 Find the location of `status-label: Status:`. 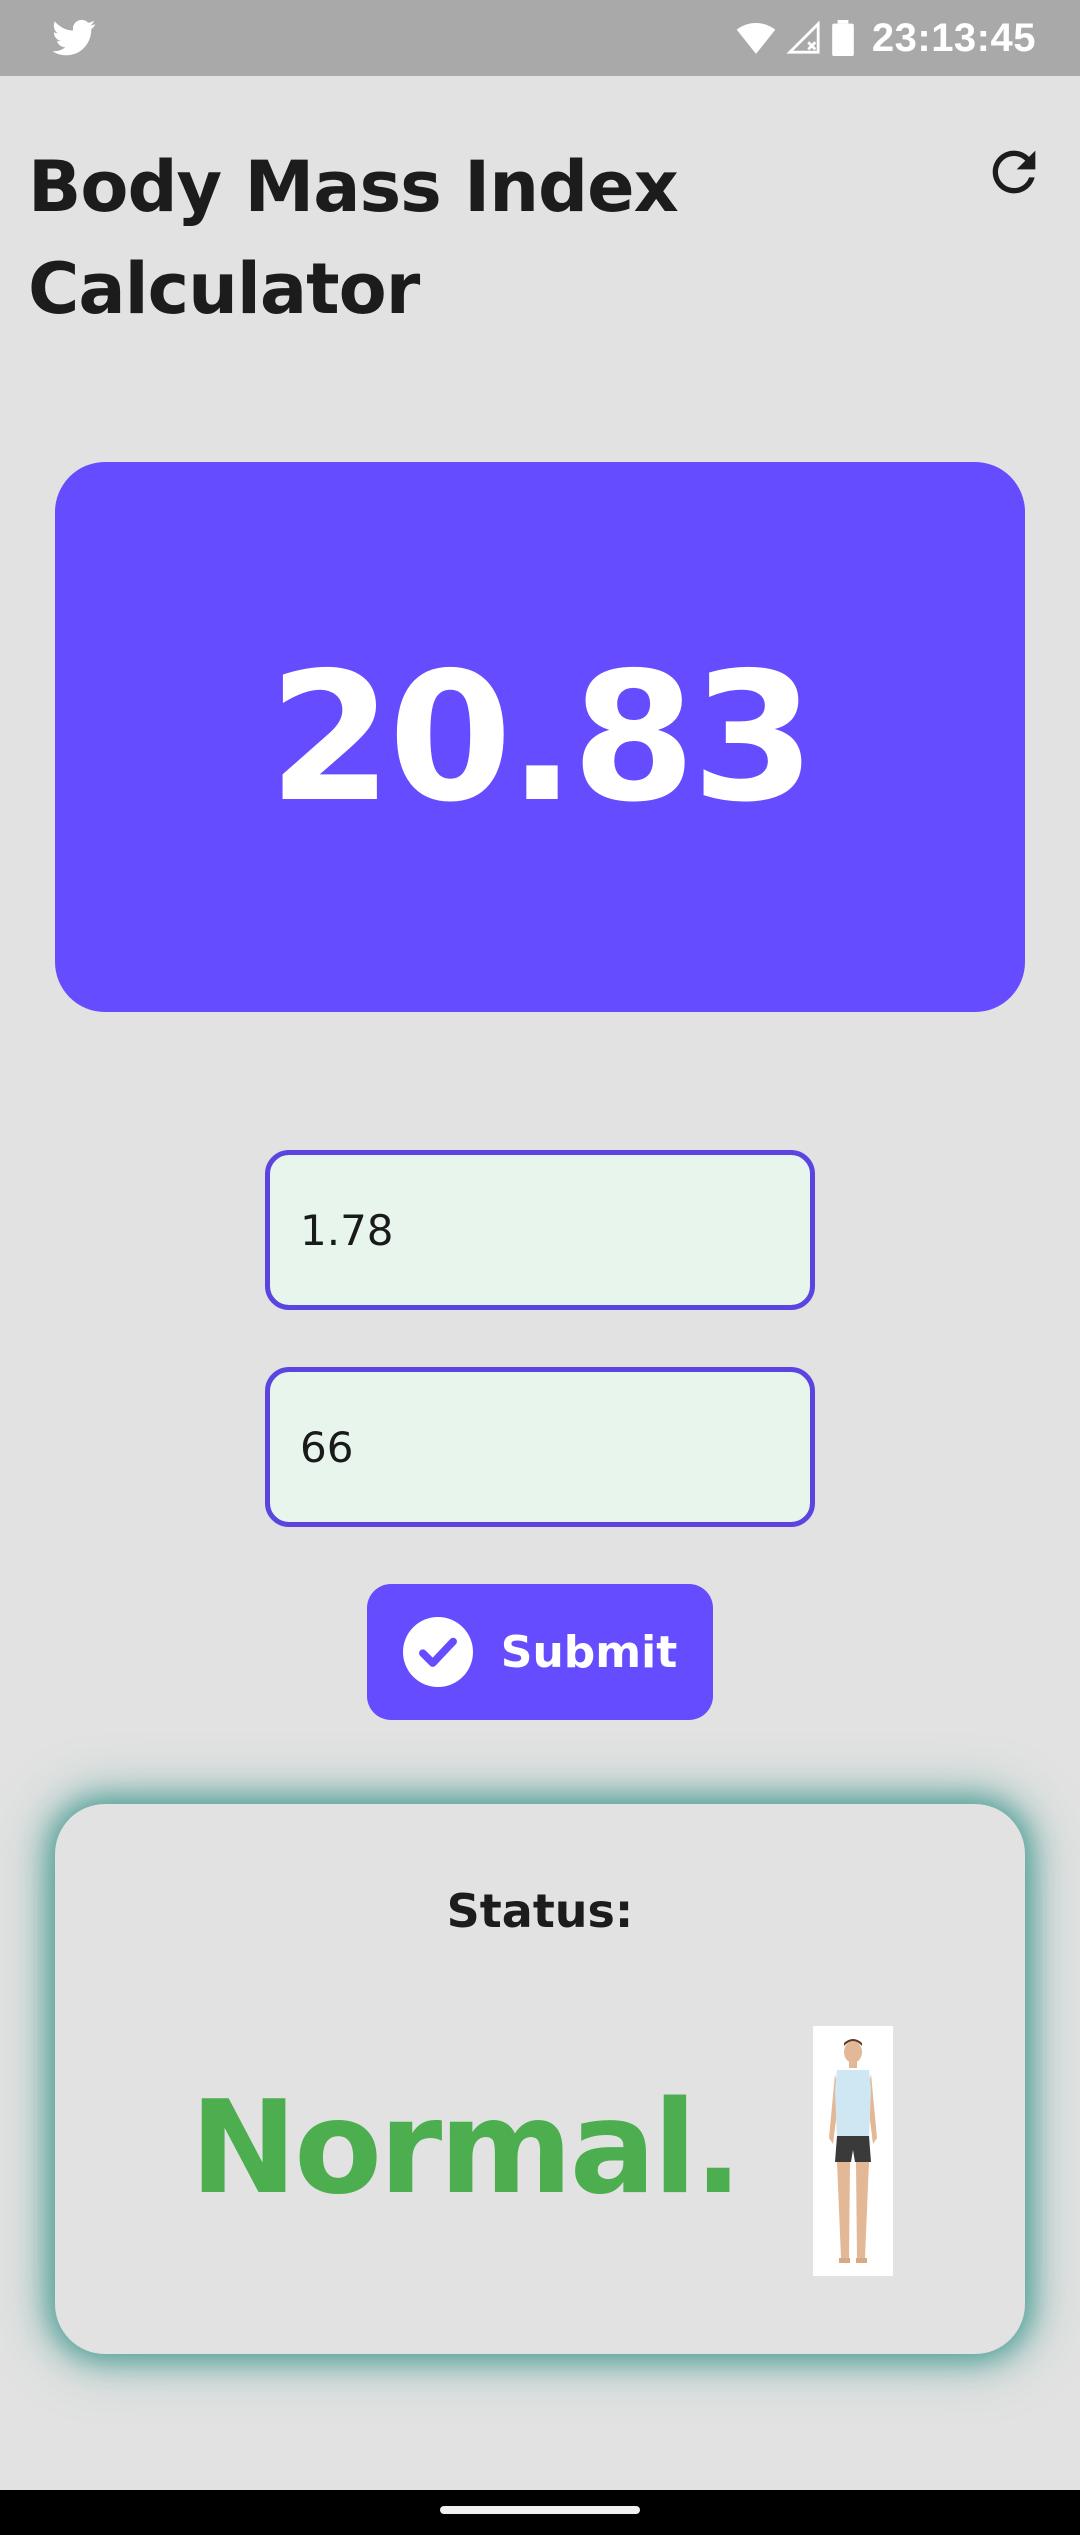

status-label: Status: is located at coordinates (540, 1911).